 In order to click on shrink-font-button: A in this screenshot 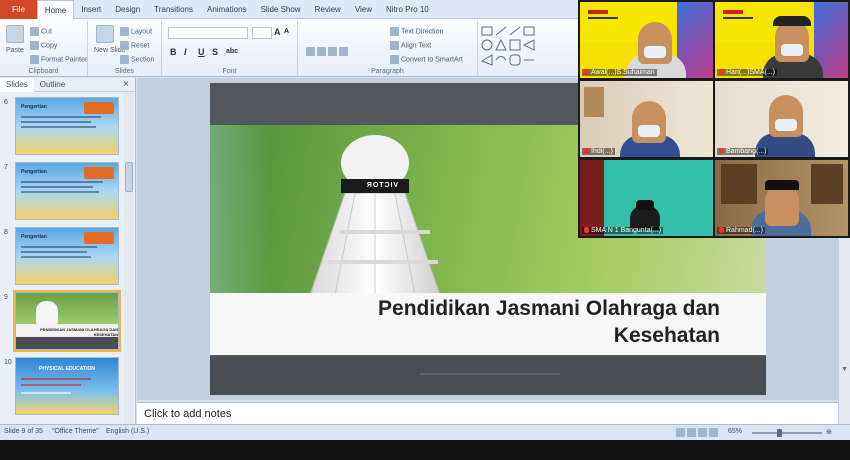, I will do `click(286, 31)`.